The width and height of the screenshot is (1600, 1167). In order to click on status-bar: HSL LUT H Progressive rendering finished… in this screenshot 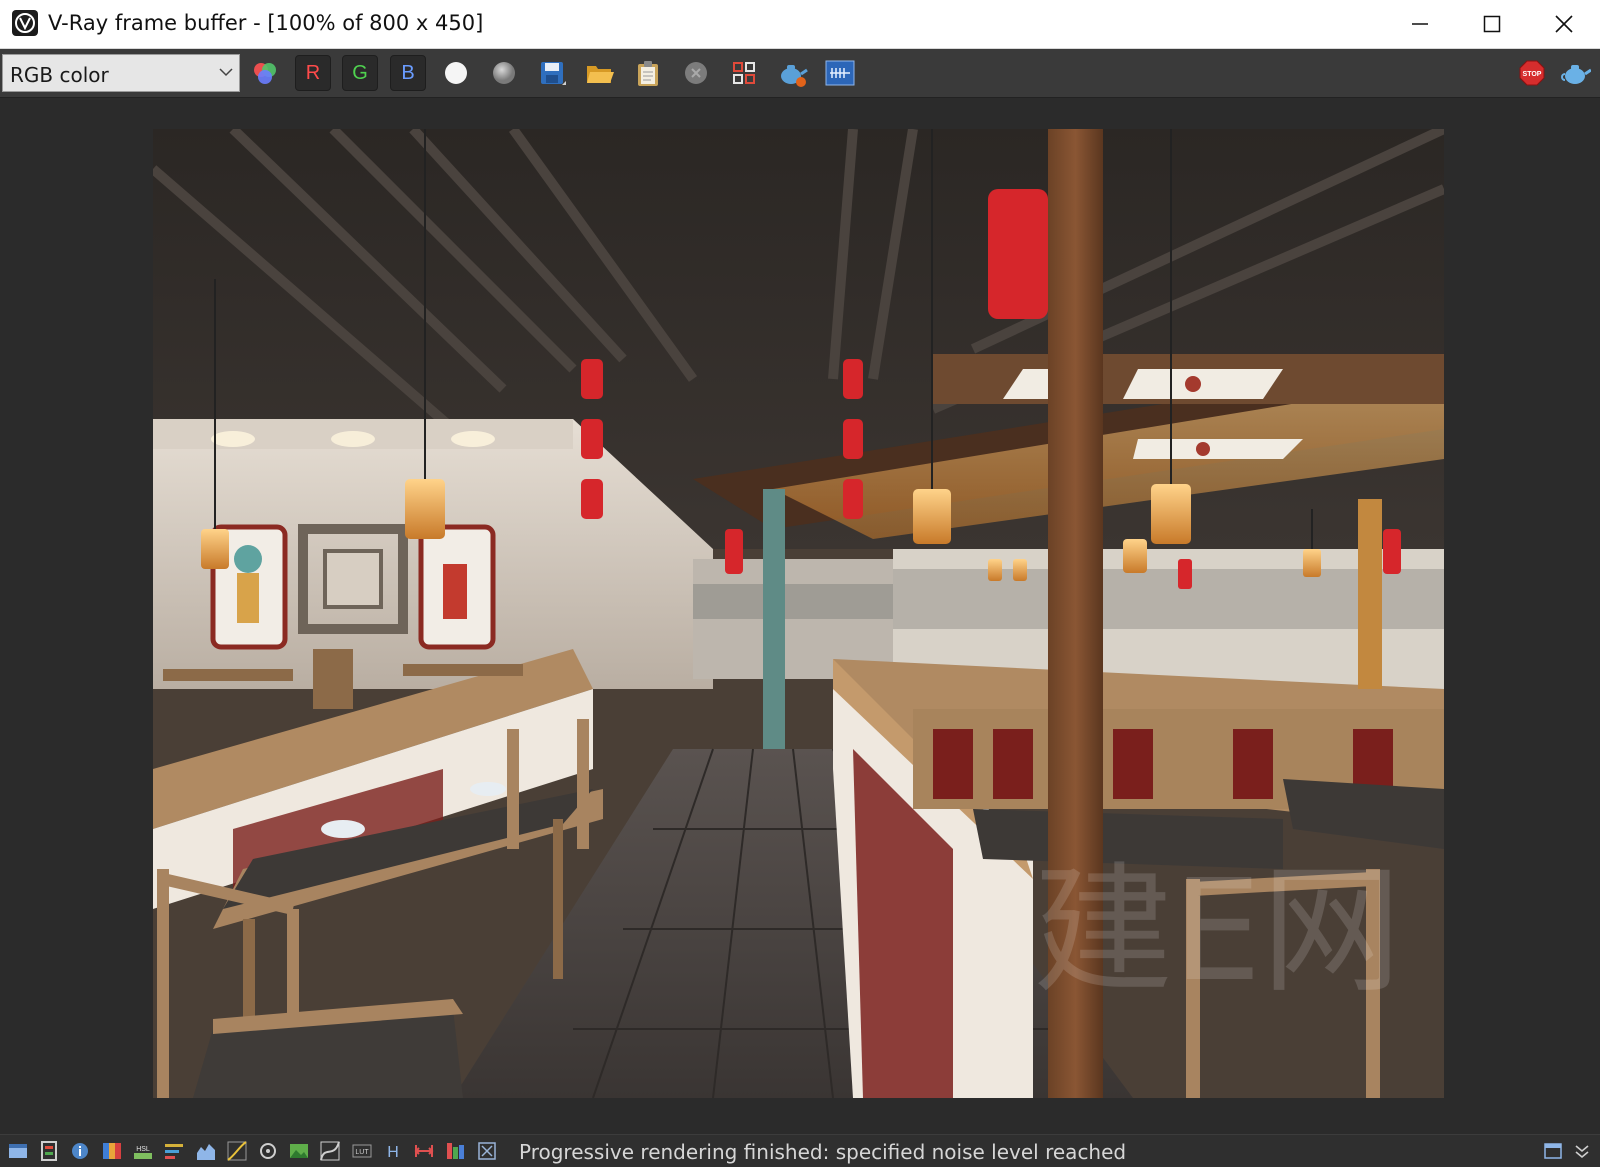, I will do `click(800, 1150)`.